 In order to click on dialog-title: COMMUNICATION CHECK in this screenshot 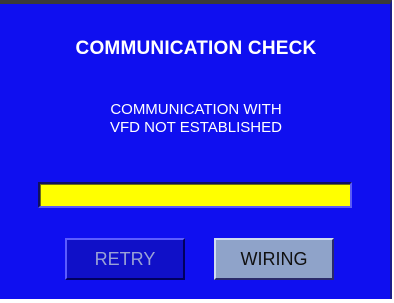, I will do `click(196, 48)`.